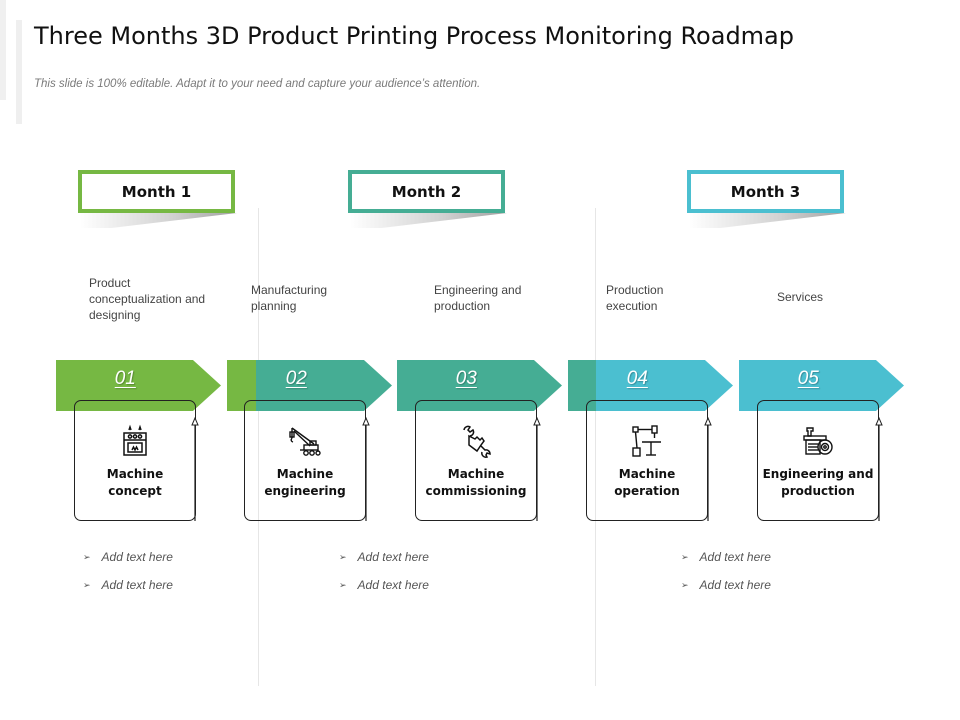  I want to click on step-card-content: Machine commissioning, so click(476, 462).